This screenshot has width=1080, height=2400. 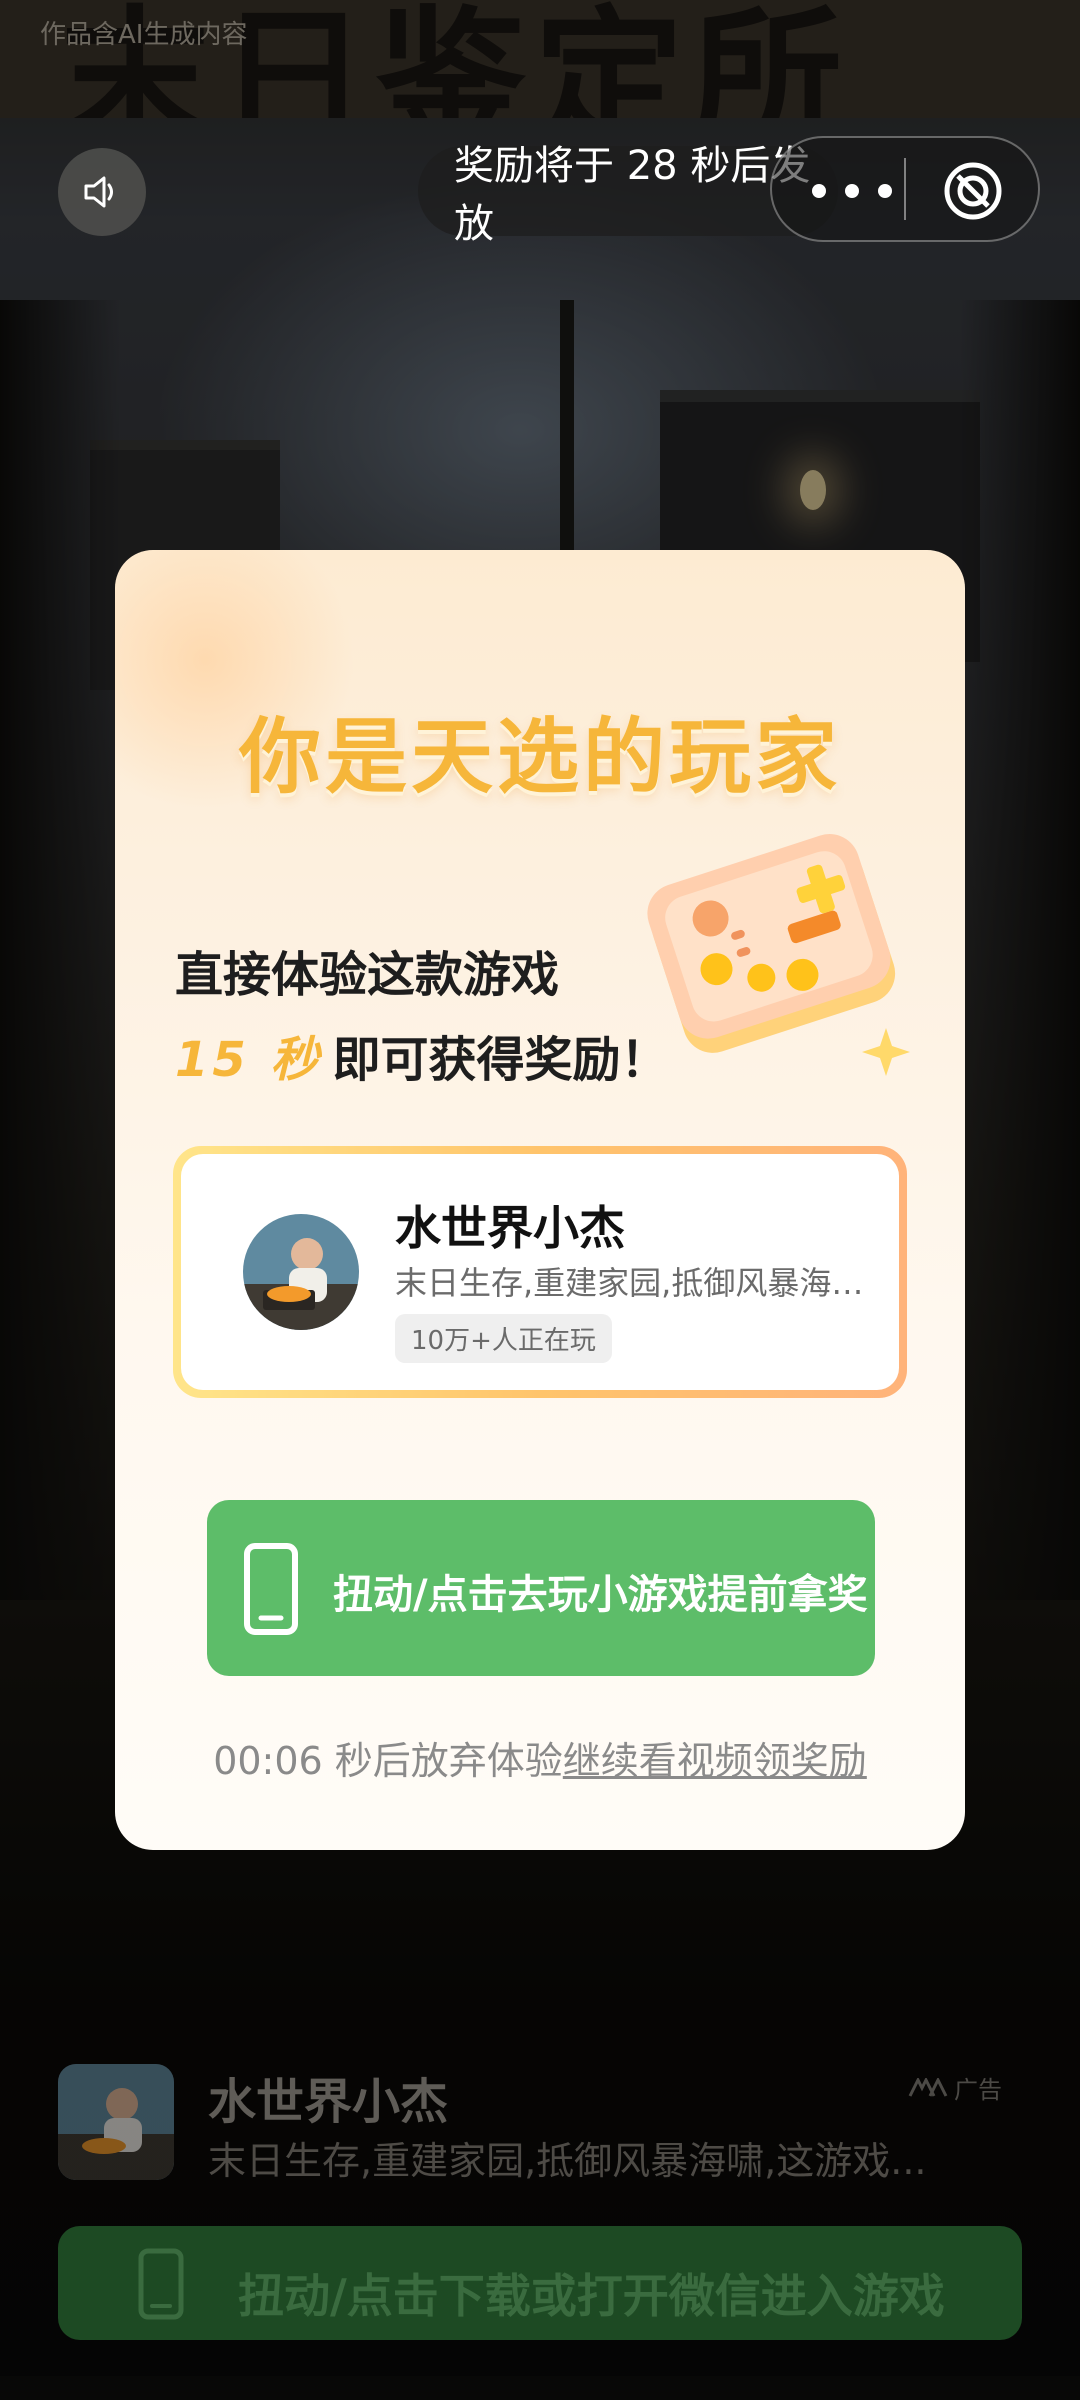 What do you see at coordinates (301, 1272) in the screenshot?
I see `game-avatar` at bounding box center [301, 1272].